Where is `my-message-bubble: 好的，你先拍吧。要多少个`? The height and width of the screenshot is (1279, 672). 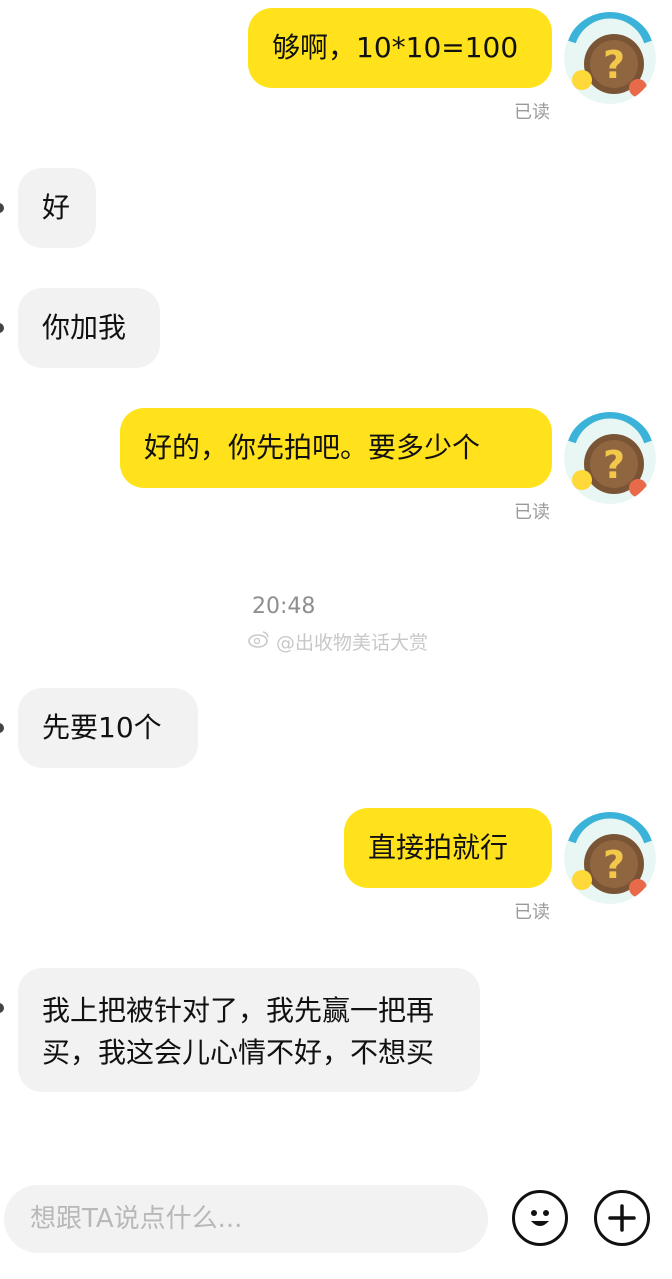
my-message-bubble: 好的，你先拍吧。要多少个 is located at coordinates (336, 448).